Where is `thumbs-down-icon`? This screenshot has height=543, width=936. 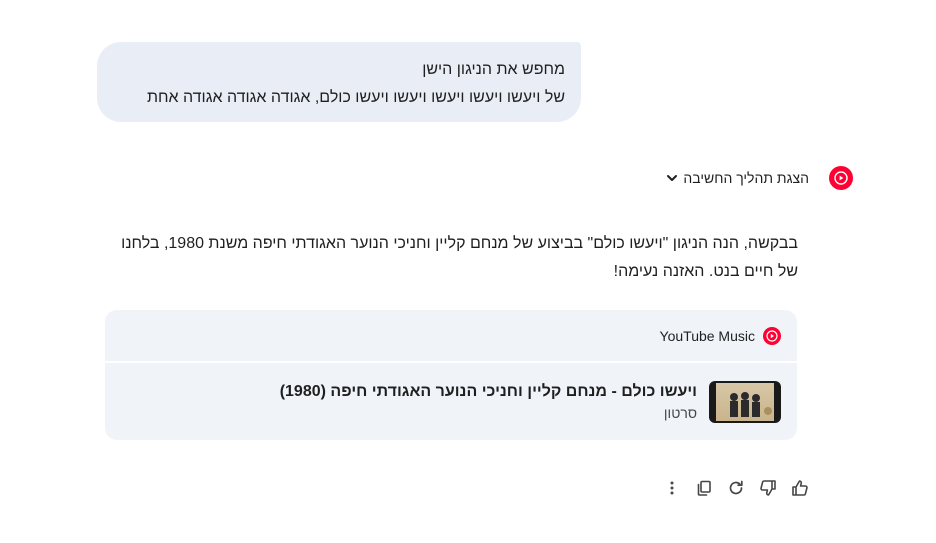 thumbs-down-icon is located at coordinates (768, 488).